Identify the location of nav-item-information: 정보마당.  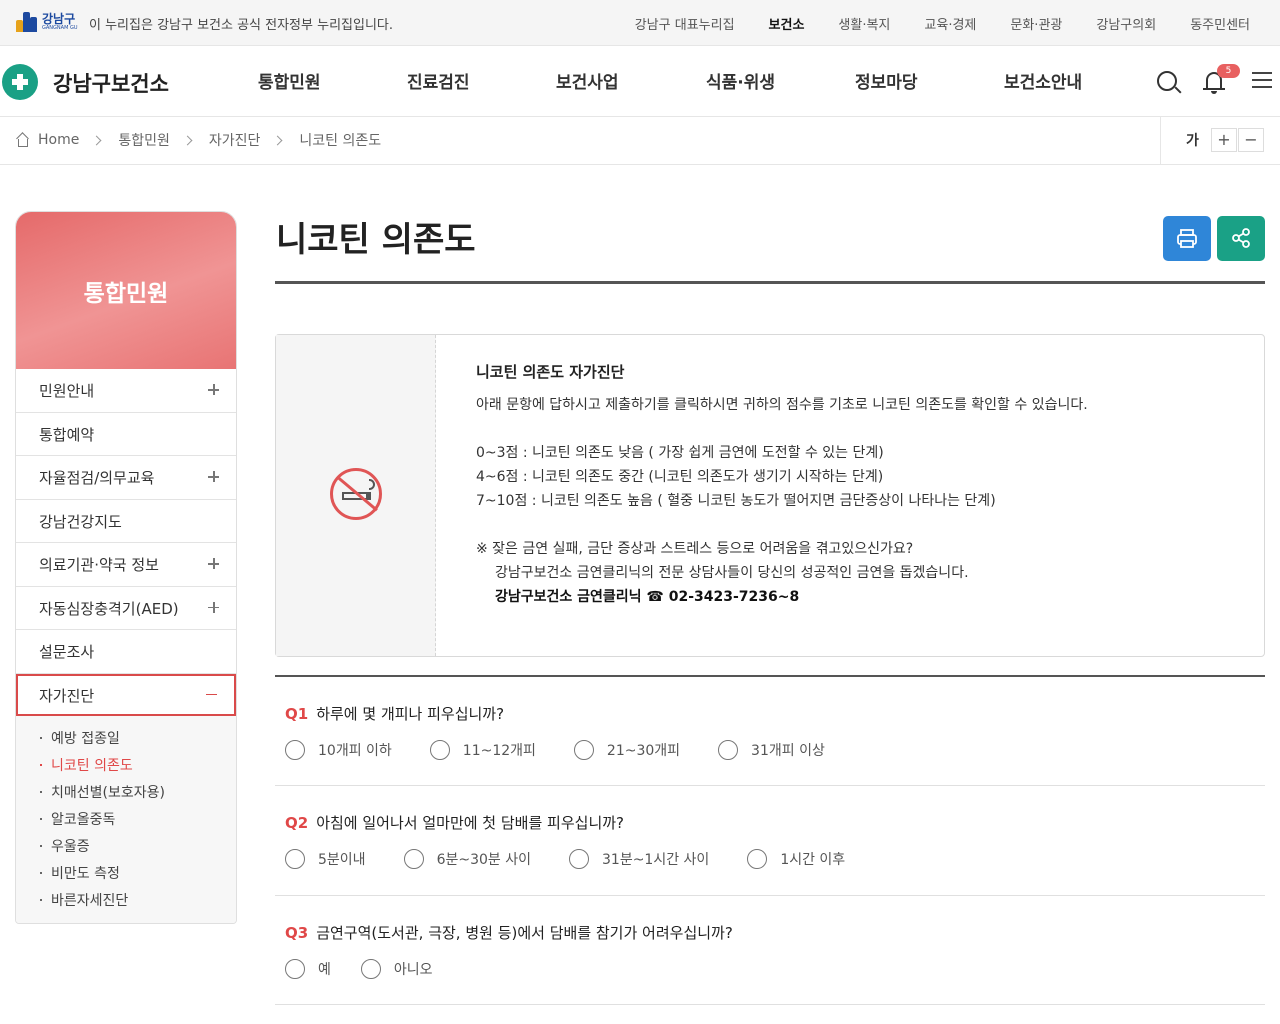
(886, 80).